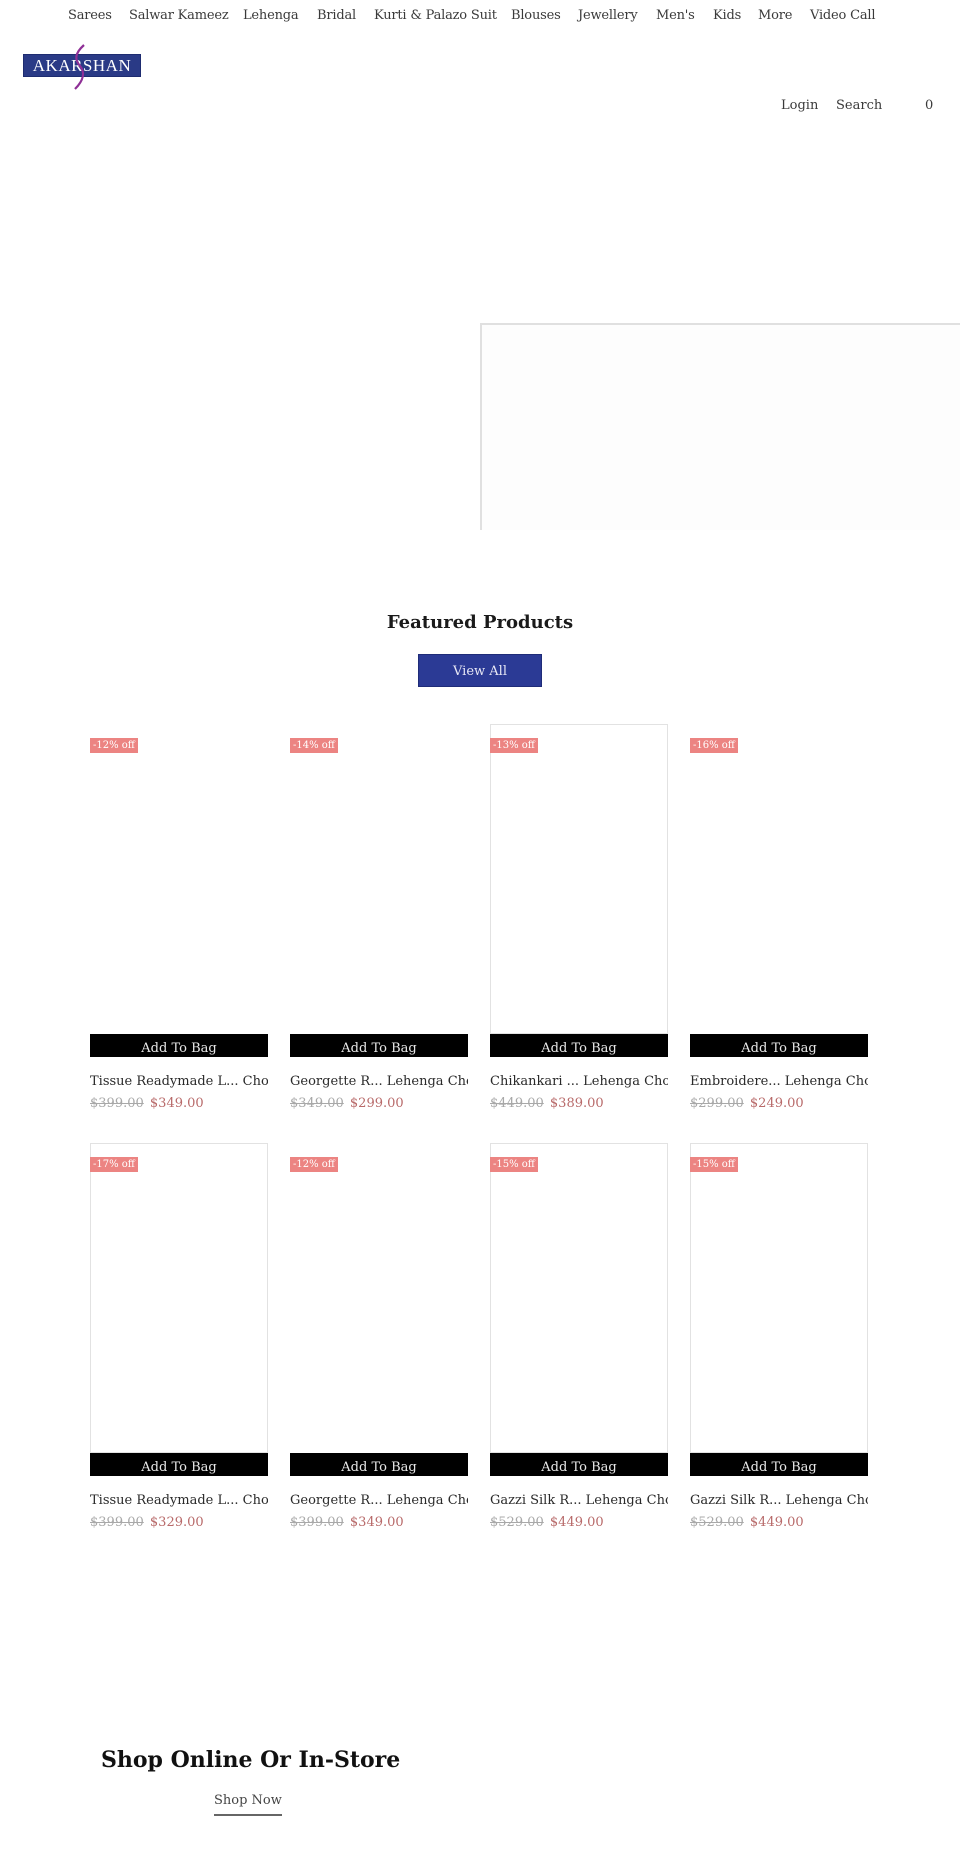  Describe the element at coordinates (347, 1103) in the screenshot. I see `product-price: $349.00 $299.00` at that location.